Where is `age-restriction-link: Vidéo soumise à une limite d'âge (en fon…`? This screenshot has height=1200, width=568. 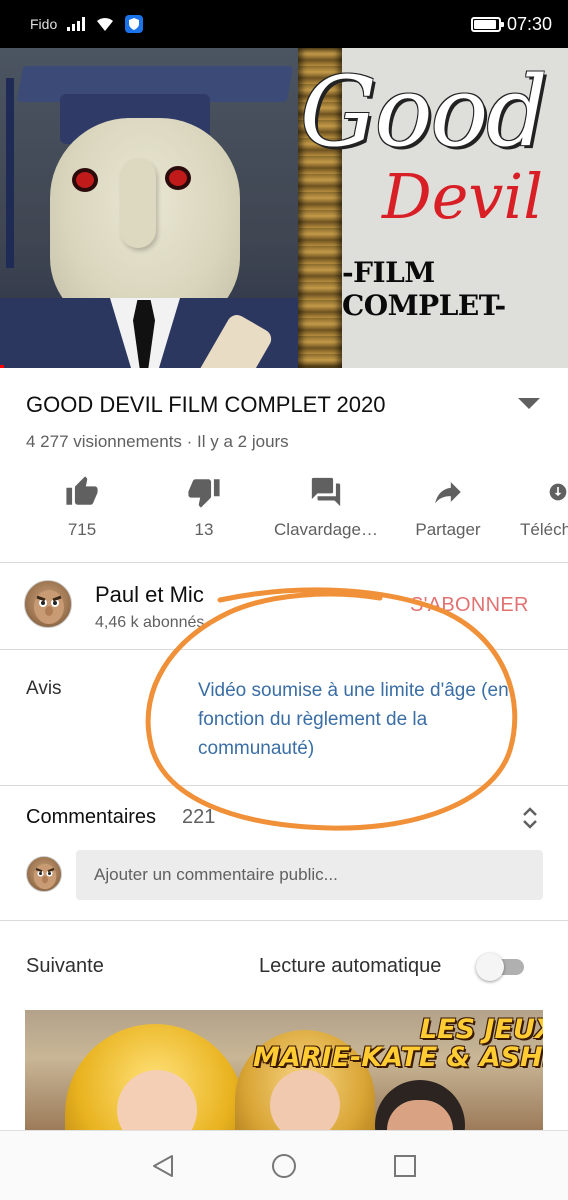
age-restriction-link: Vidéo soumise à une limite d'âge (en fon… is located at coordinates (358, 719).